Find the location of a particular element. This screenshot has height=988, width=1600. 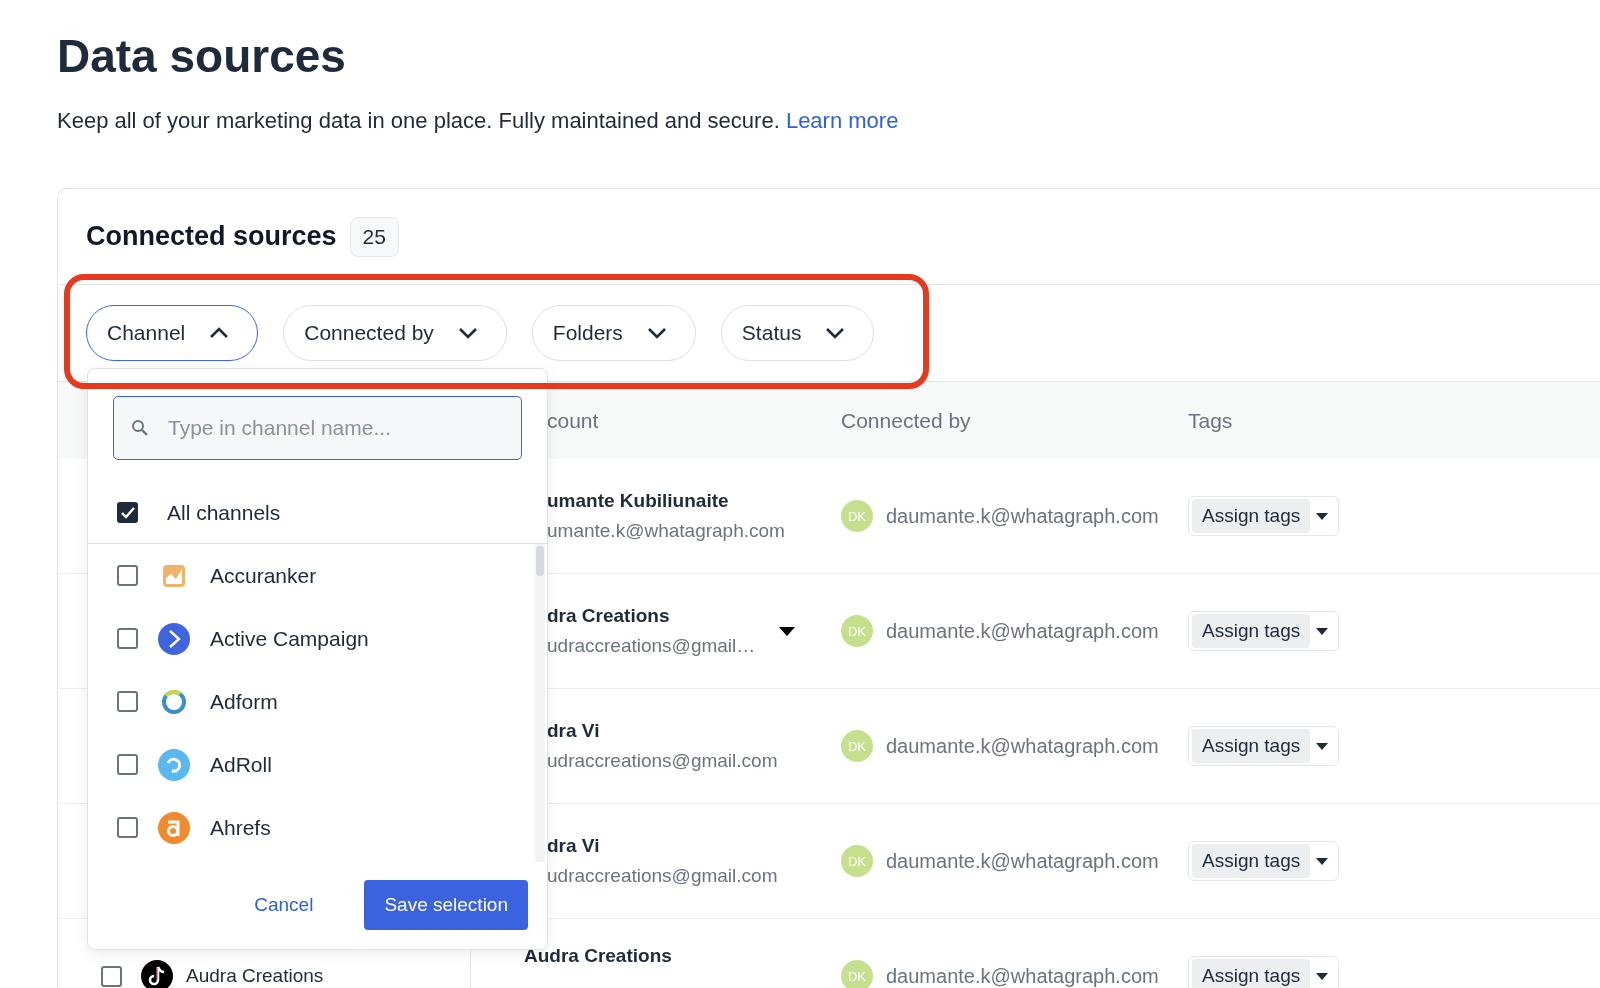

music-note-icon is located at coordinates (157, 974).